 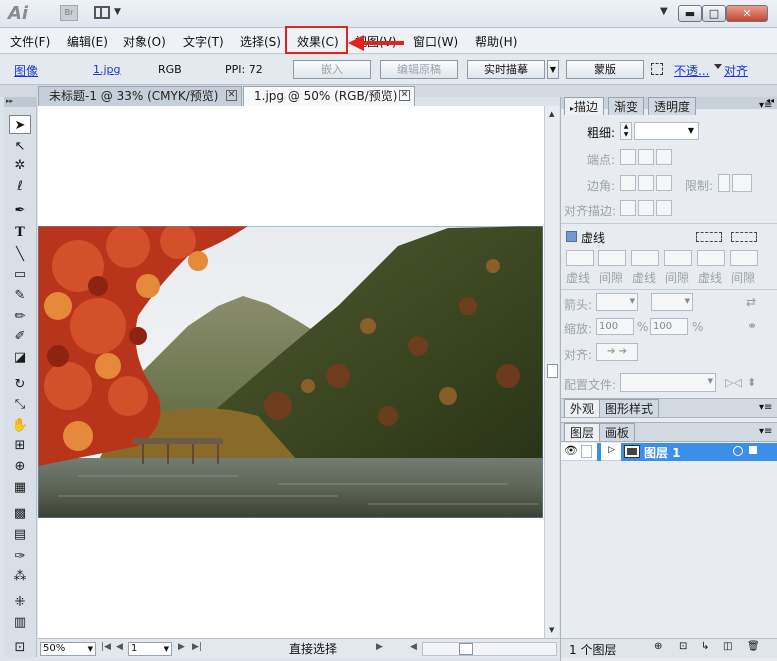 I want to click on selection-tool-icon: ➤, so click(x=20, y=124).